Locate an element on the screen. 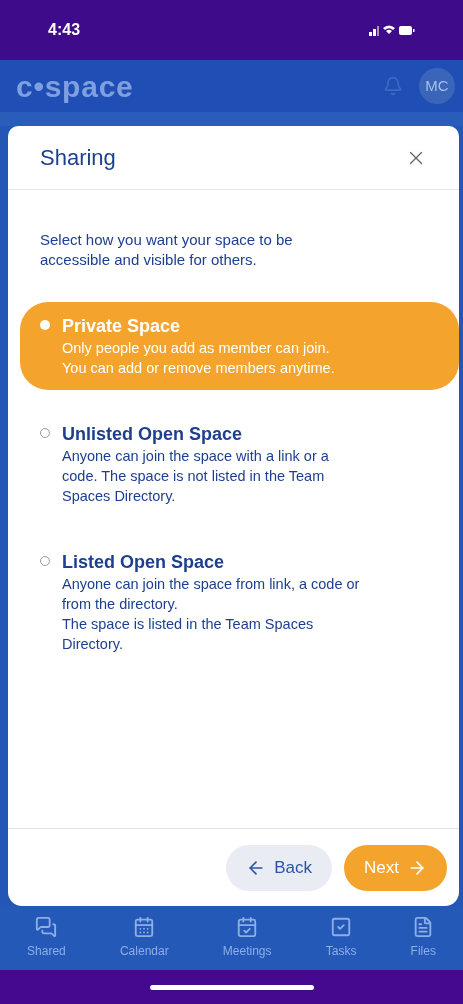 This screenshot has height=1004, width=463. nav-tab: Tasks is located at coordinates (341, 938).